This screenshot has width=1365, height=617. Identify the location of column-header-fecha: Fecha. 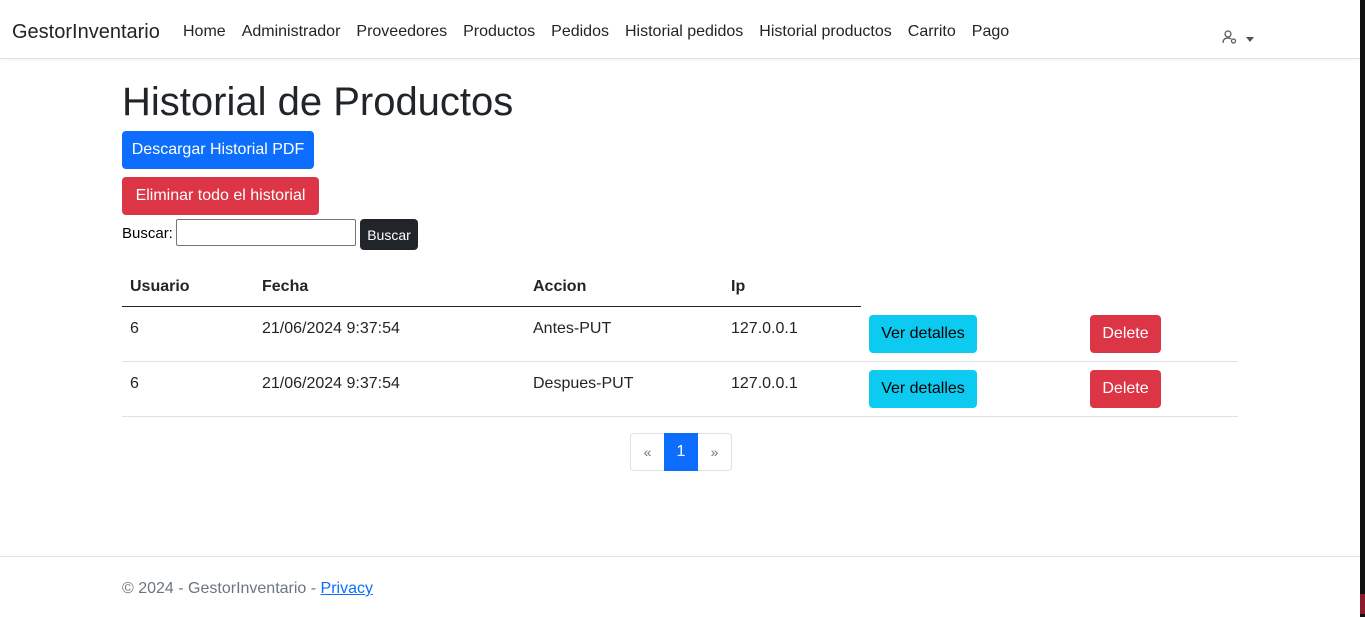
(285, 286).